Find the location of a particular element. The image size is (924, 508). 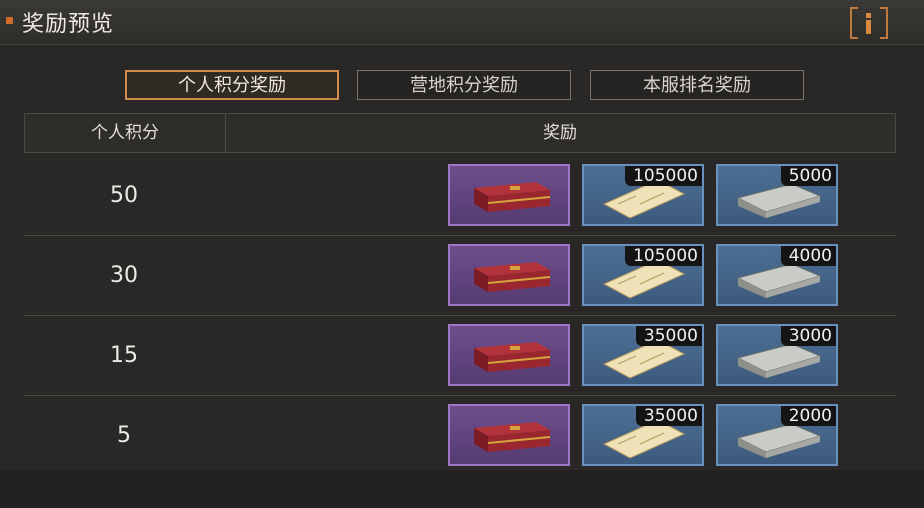

reward-item-cash: 4000 is located at coordinates (777, 275).